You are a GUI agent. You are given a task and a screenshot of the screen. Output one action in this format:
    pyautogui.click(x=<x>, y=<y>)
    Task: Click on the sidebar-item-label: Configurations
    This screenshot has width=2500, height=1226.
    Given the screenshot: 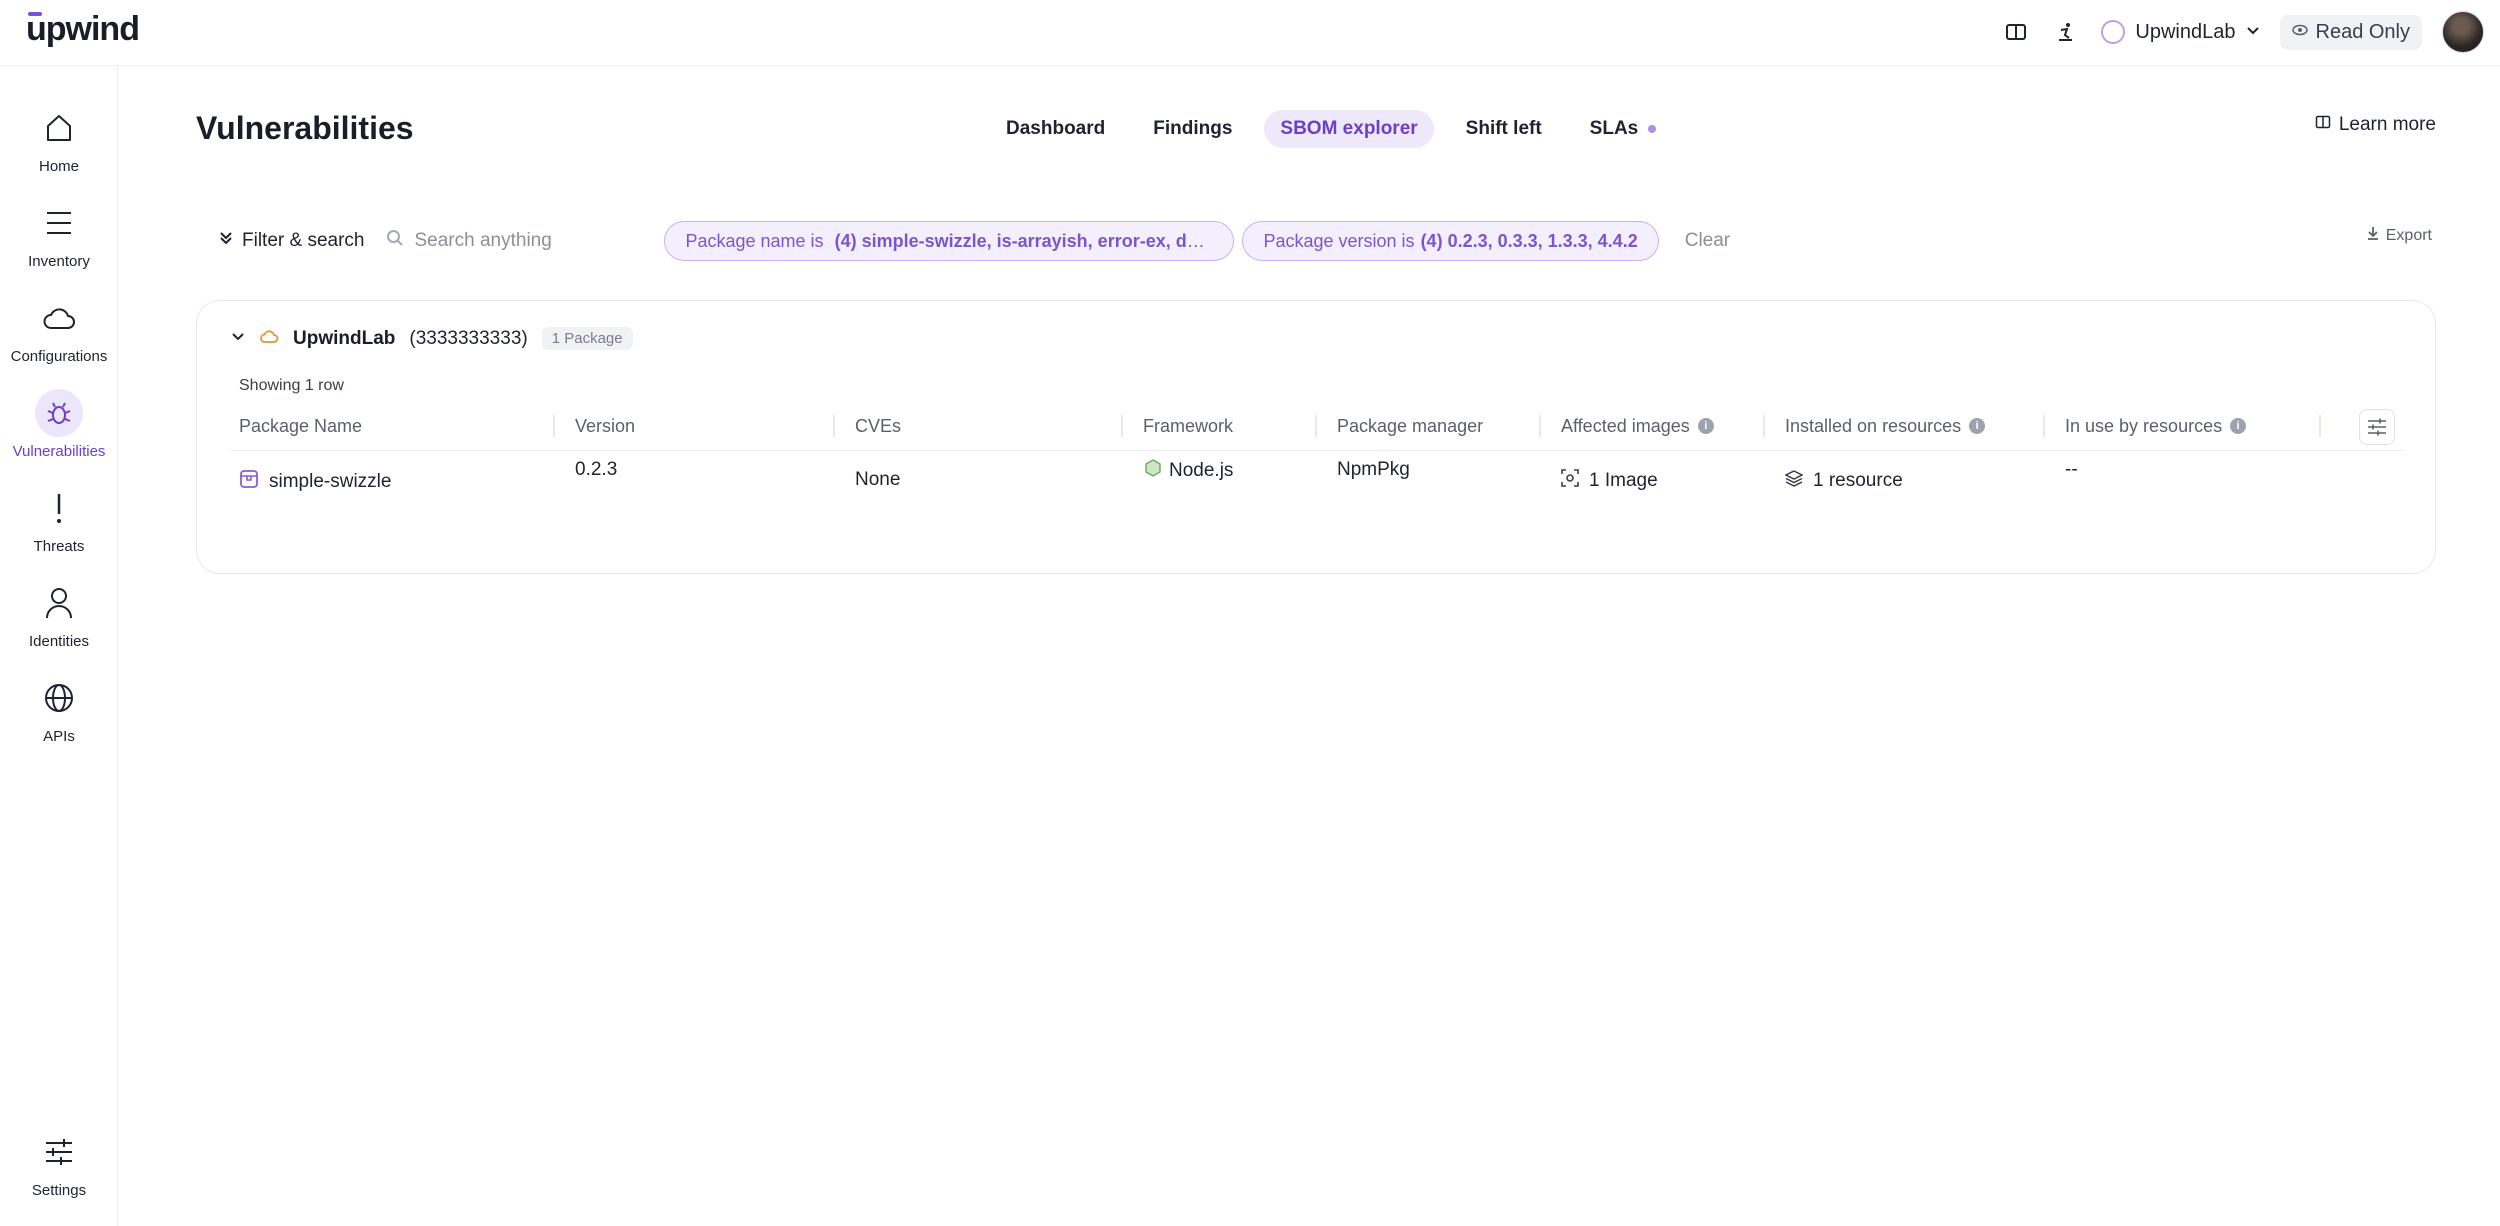 What is the action you would take?
    pyautogui.click(x=59, y=356)
    